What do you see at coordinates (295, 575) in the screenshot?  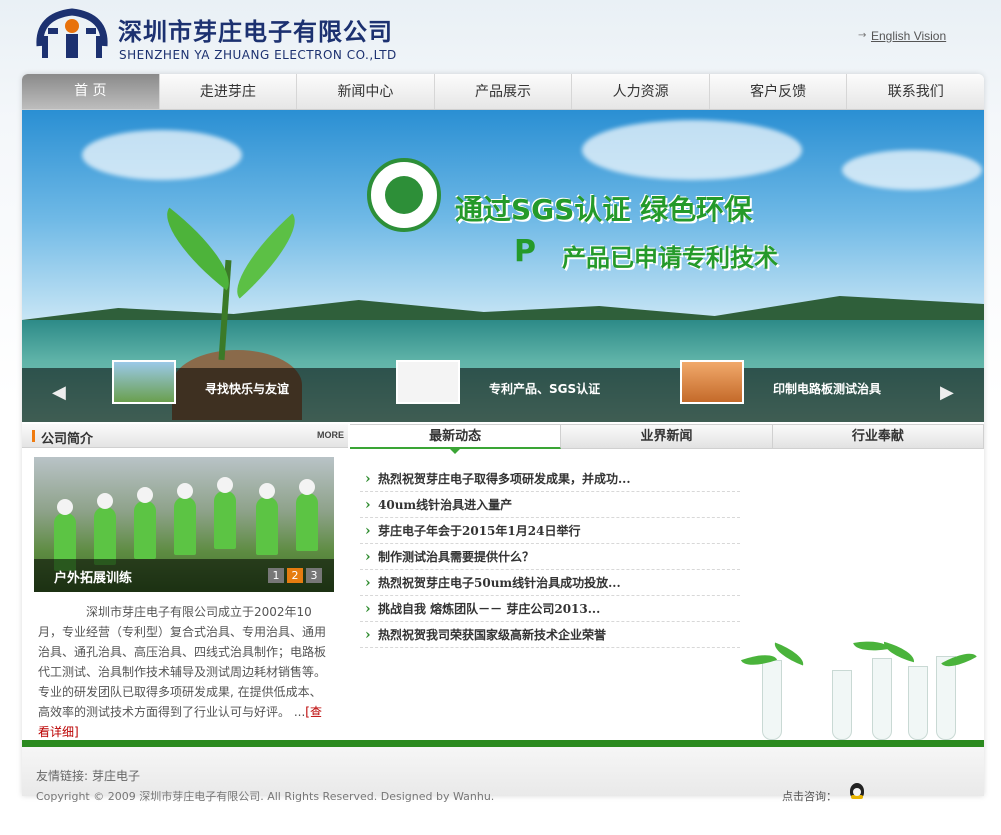 I see `photo-pager-2: 2` at bounding box center [295, 575].